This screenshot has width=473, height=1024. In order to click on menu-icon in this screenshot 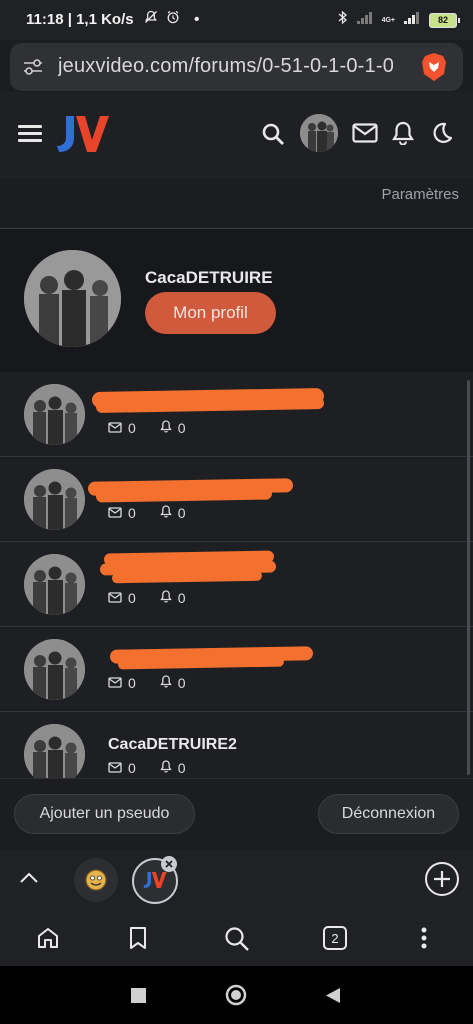, I will do `click(30, 136)`.